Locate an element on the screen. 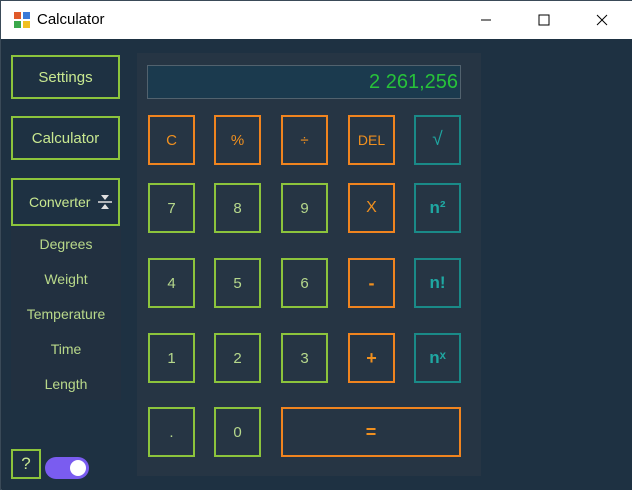 Image resolution: width=632 pixels, height=490 pixels. app-icon is located at coordinates (22, 20).